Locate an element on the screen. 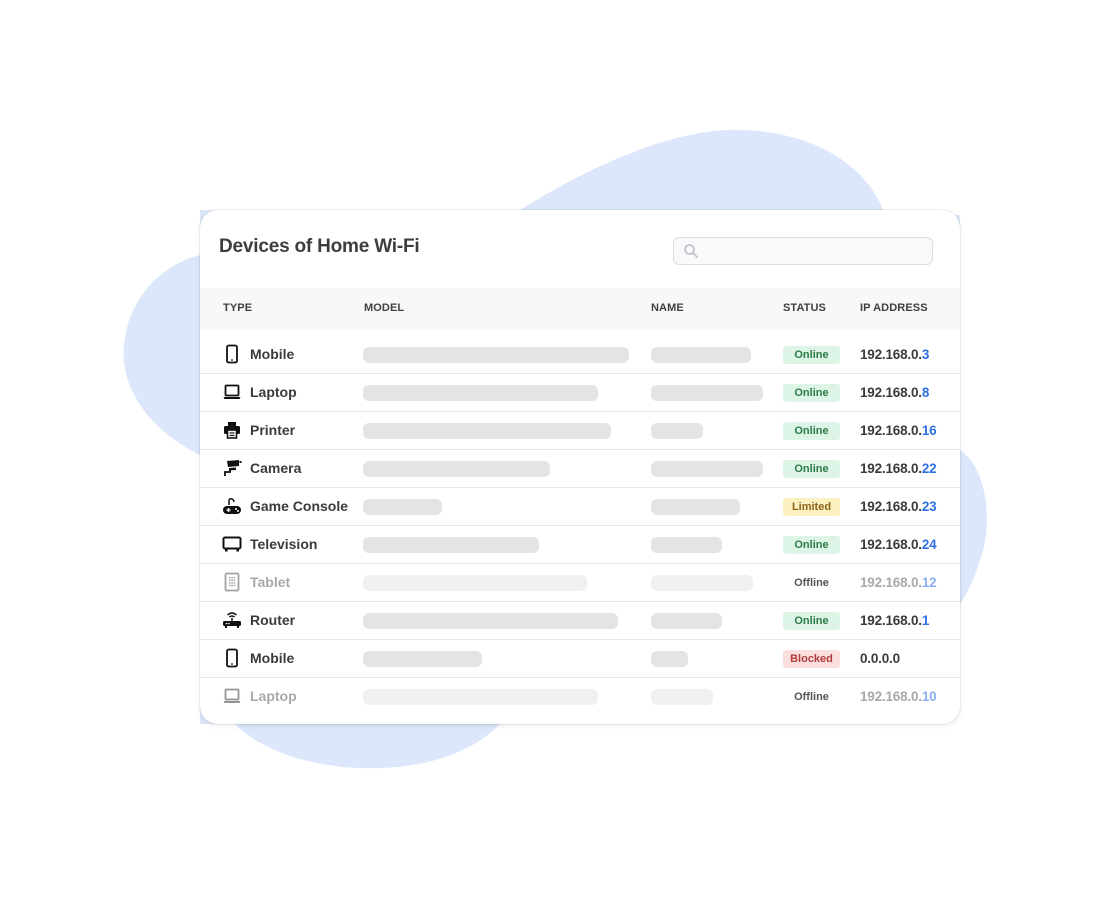 This screenshot has width=1110, height=900. ip-address: 192.168.0.16 is located at coordinates (898, 430).